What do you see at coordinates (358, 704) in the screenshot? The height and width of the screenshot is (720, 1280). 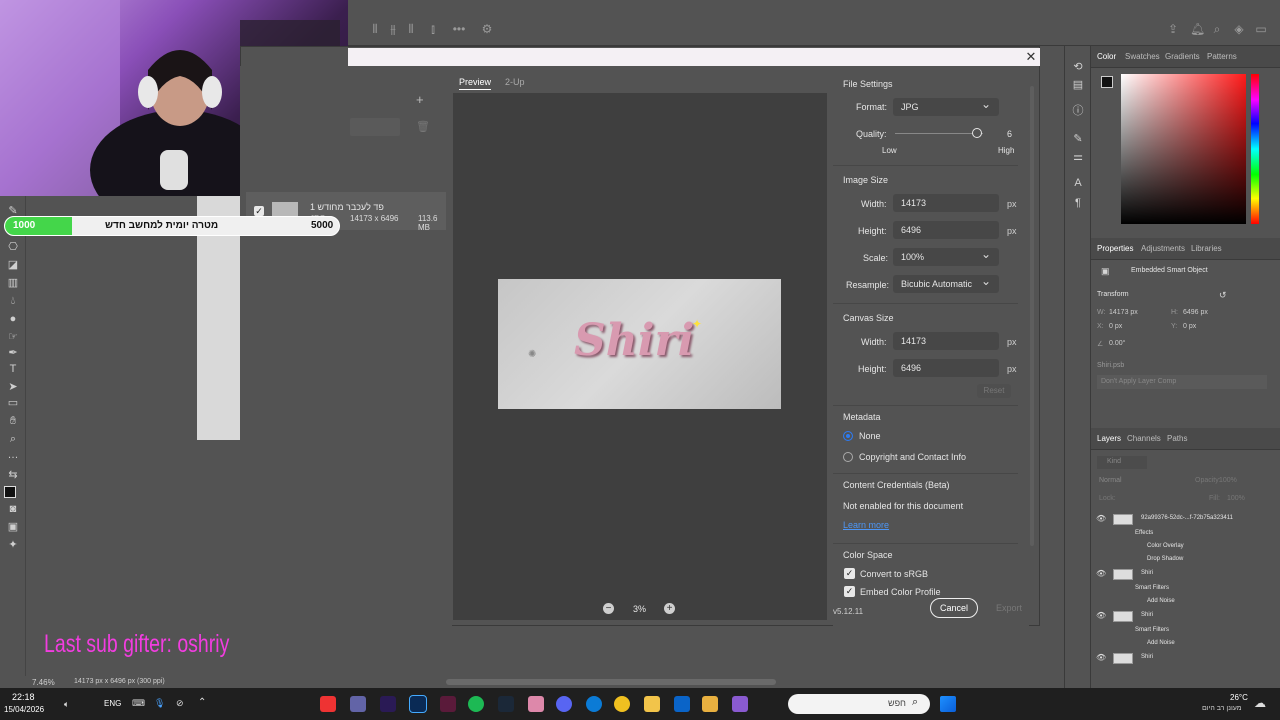 I see `teams-icon` at bounding box center [358, 704].